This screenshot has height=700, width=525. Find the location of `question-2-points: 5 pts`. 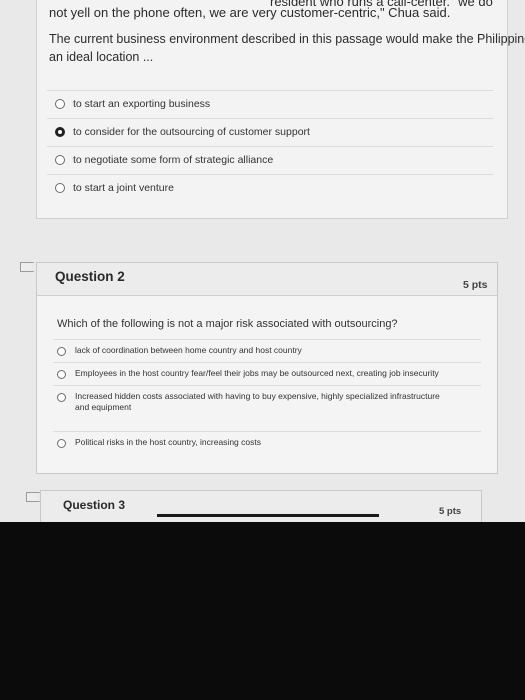

question-2-points: 5 pts is located at coordinates (475, 285).